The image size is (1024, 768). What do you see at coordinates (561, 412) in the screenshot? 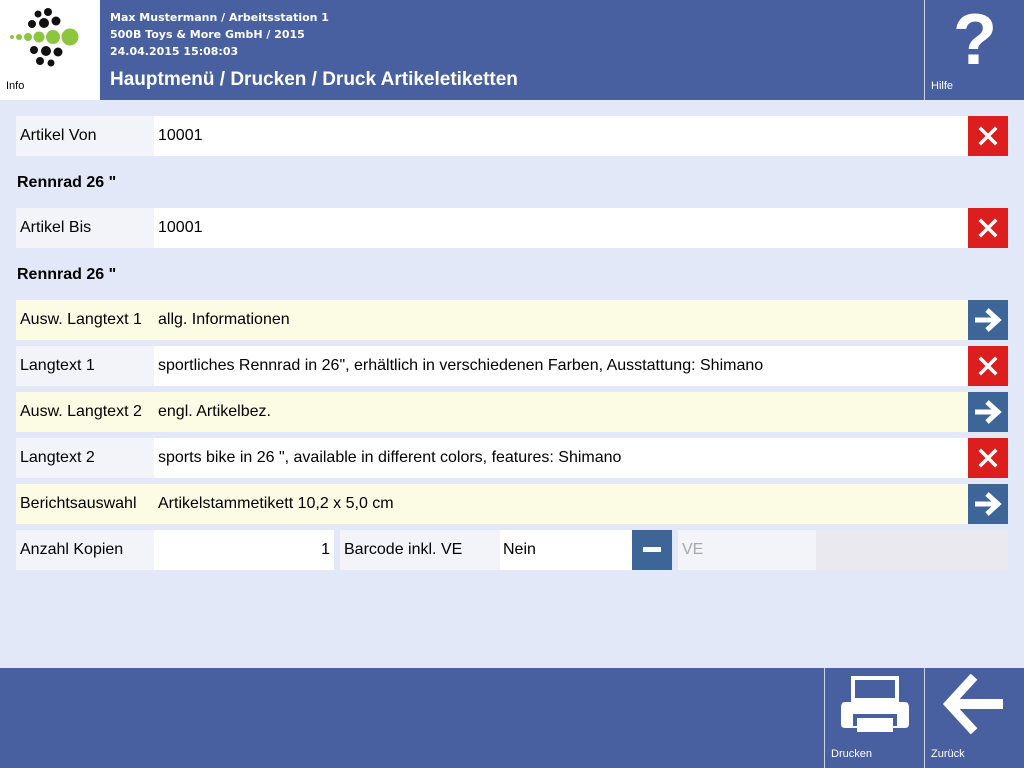
I see `ausw-langtext-2-field: engl. Artikelbez.` at bounding box center [561, 412].